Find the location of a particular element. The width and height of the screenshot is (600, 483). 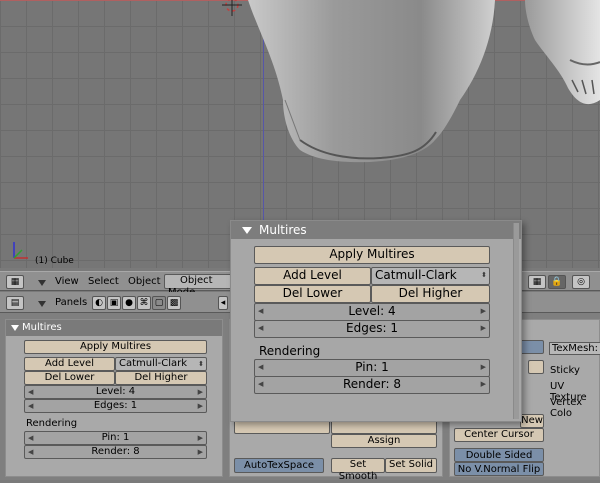

render-icon: ◎ is located at coordinates (581, 282).